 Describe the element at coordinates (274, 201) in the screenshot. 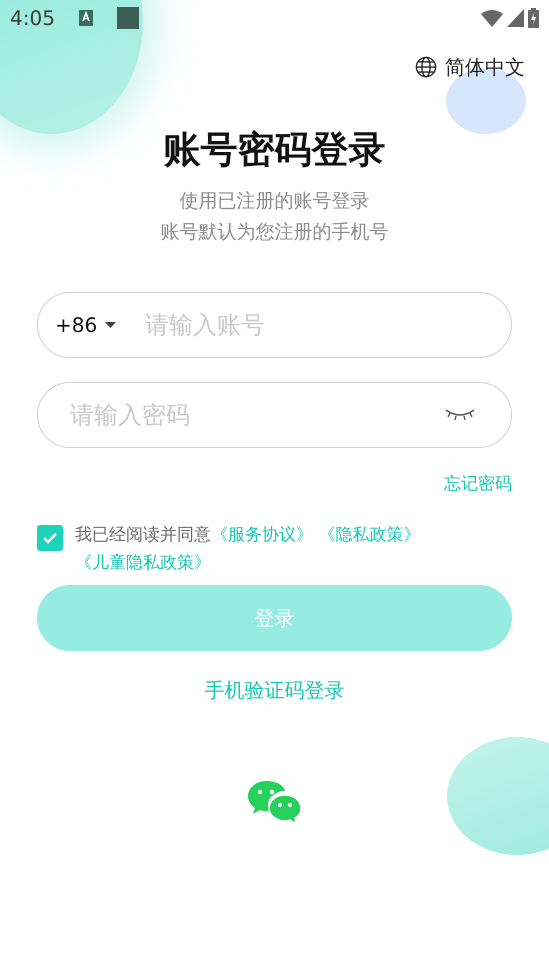

I see `subtitle-text: 使用已注册的账号登录` at that location.